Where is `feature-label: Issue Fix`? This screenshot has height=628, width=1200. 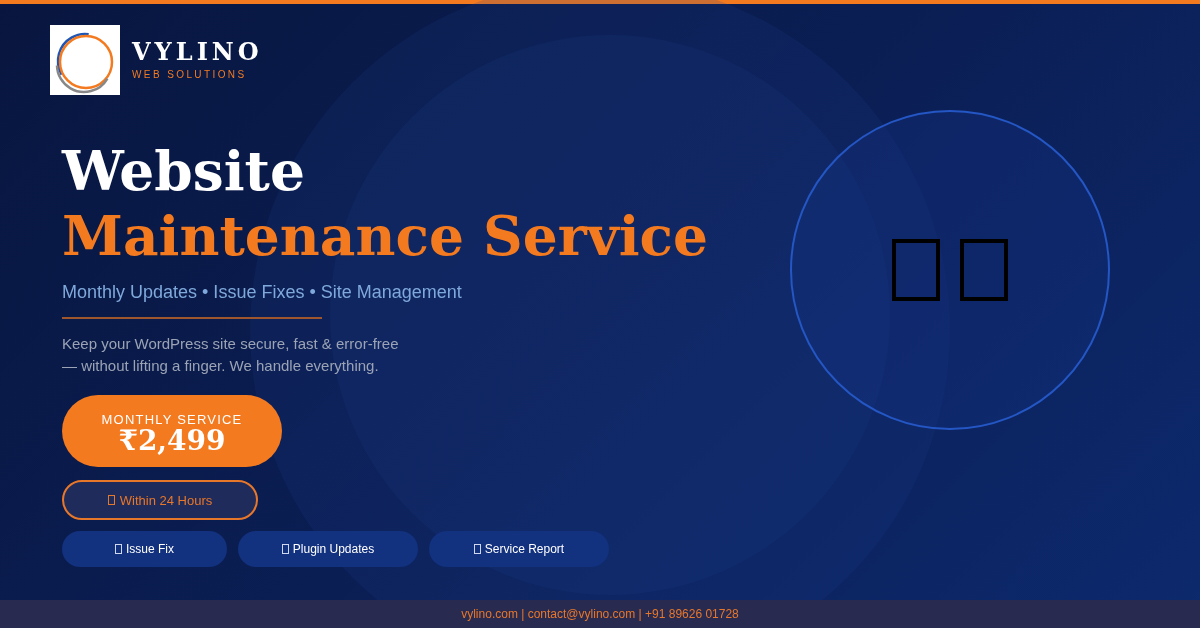 feature-label: Issue Fix is located at coordinates (150, 549).